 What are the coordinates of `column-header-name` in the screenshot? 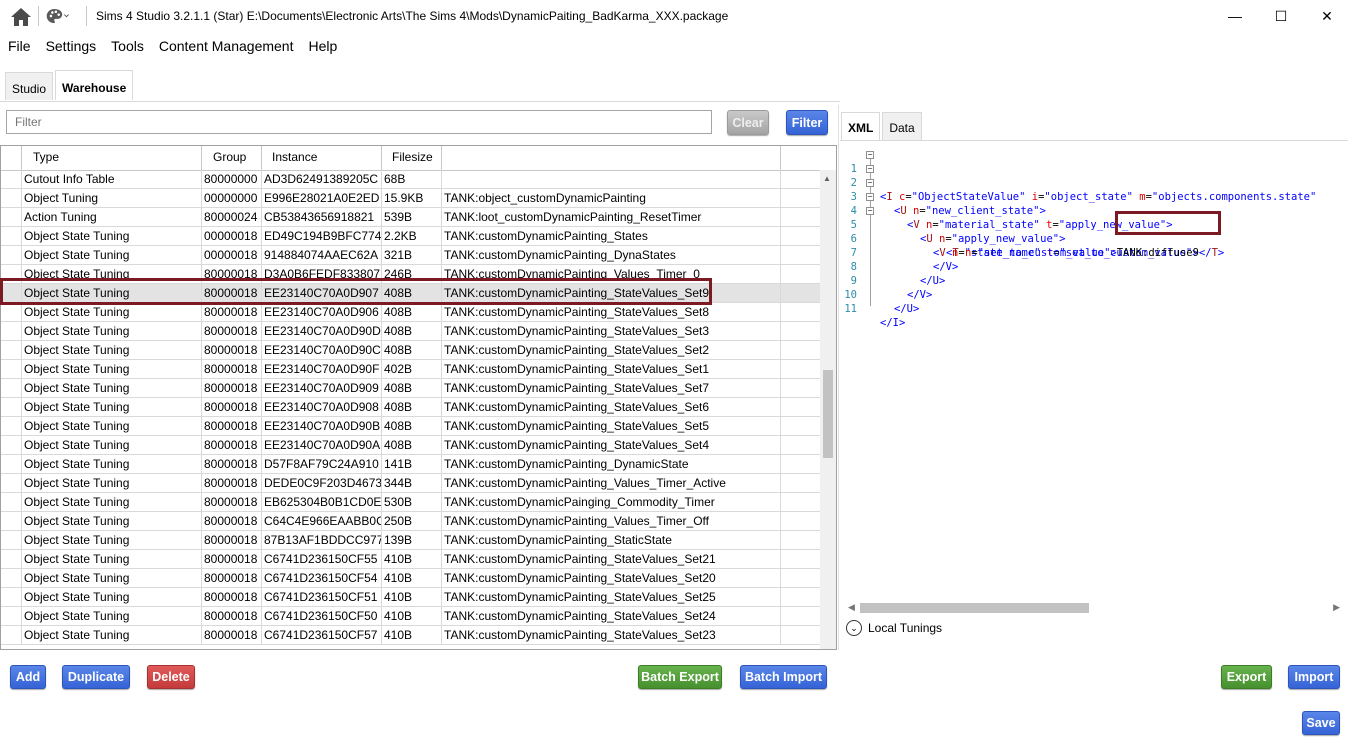 It's located at (611, 158).